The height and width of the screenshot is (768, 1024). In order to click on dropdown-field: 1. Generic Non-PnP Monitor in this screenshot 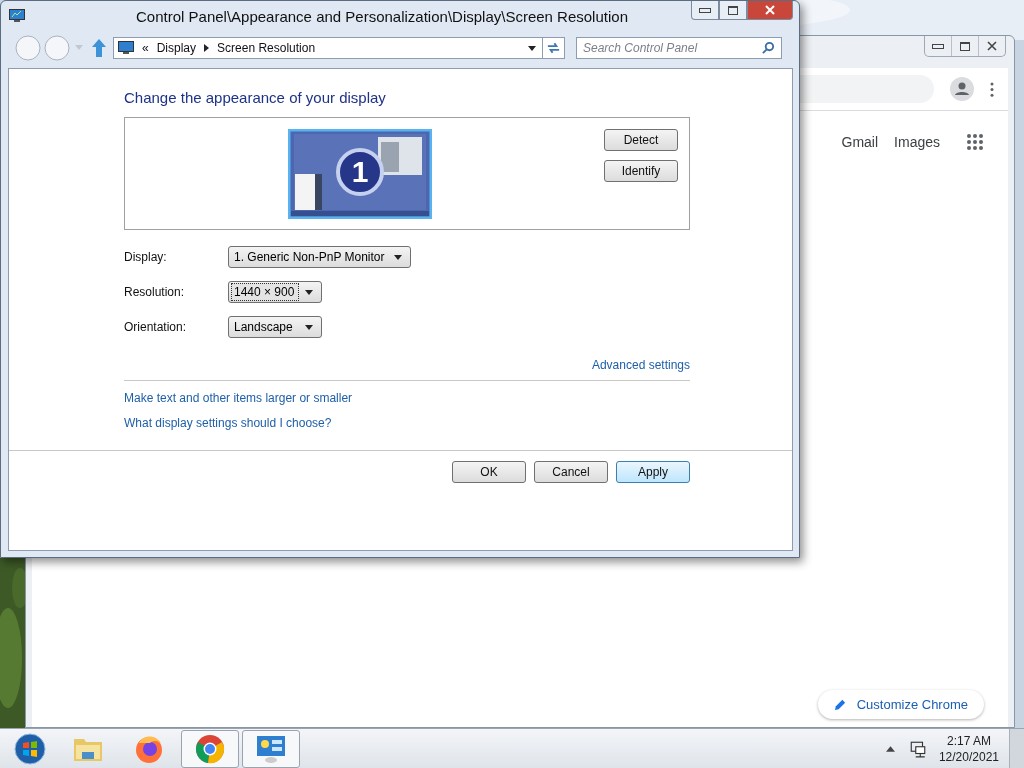, I will do `click(319, 257)`.